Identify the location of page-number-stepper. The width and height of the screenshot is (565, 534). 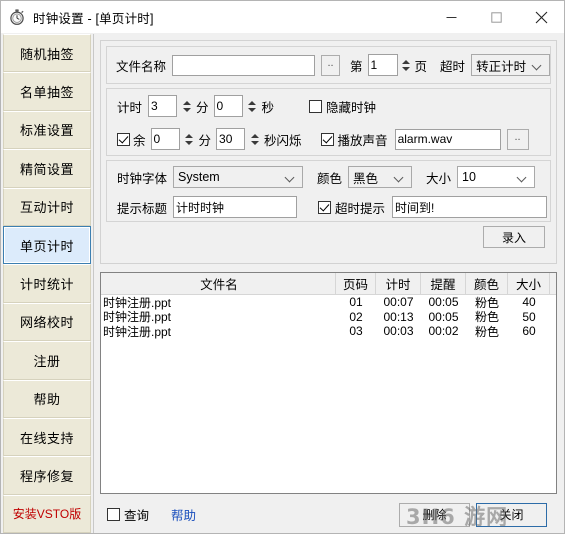
(406, 65).